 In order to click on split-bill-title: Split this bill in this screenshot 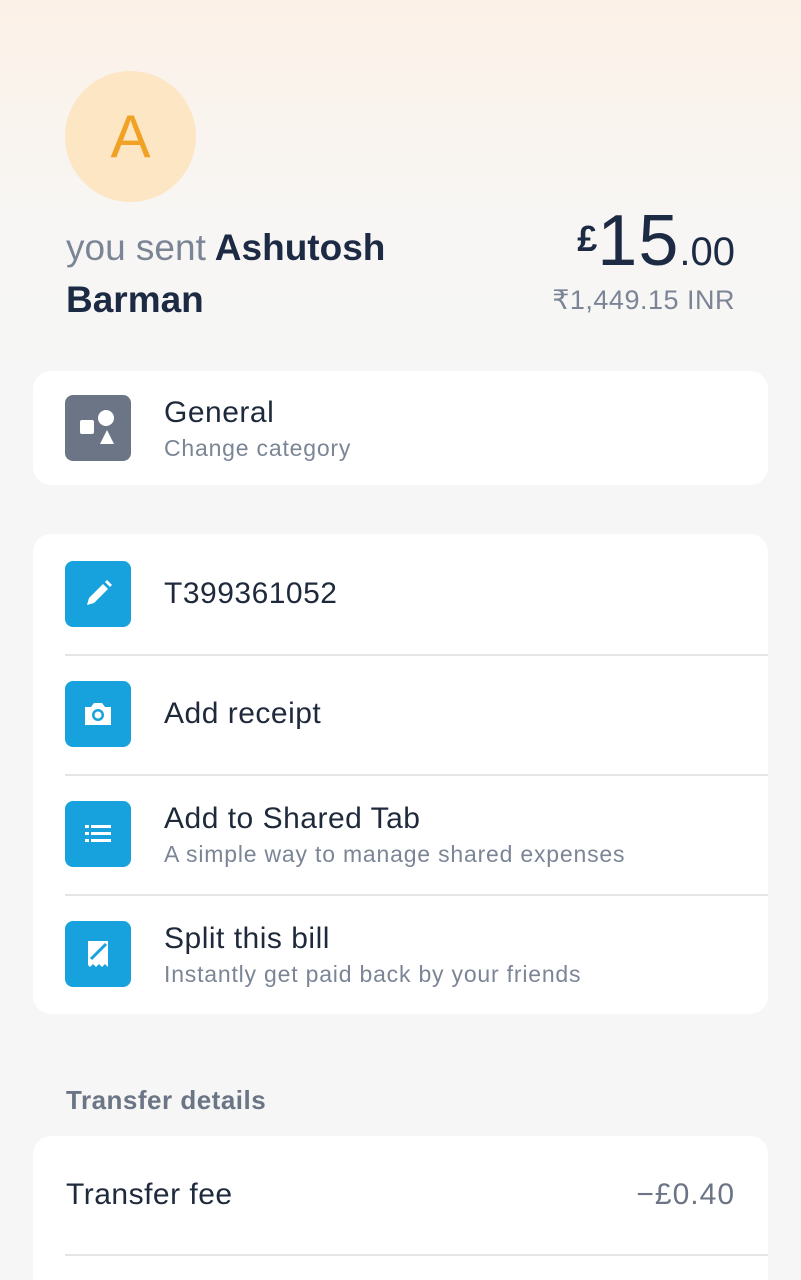, I will do `click(247, 938)`.